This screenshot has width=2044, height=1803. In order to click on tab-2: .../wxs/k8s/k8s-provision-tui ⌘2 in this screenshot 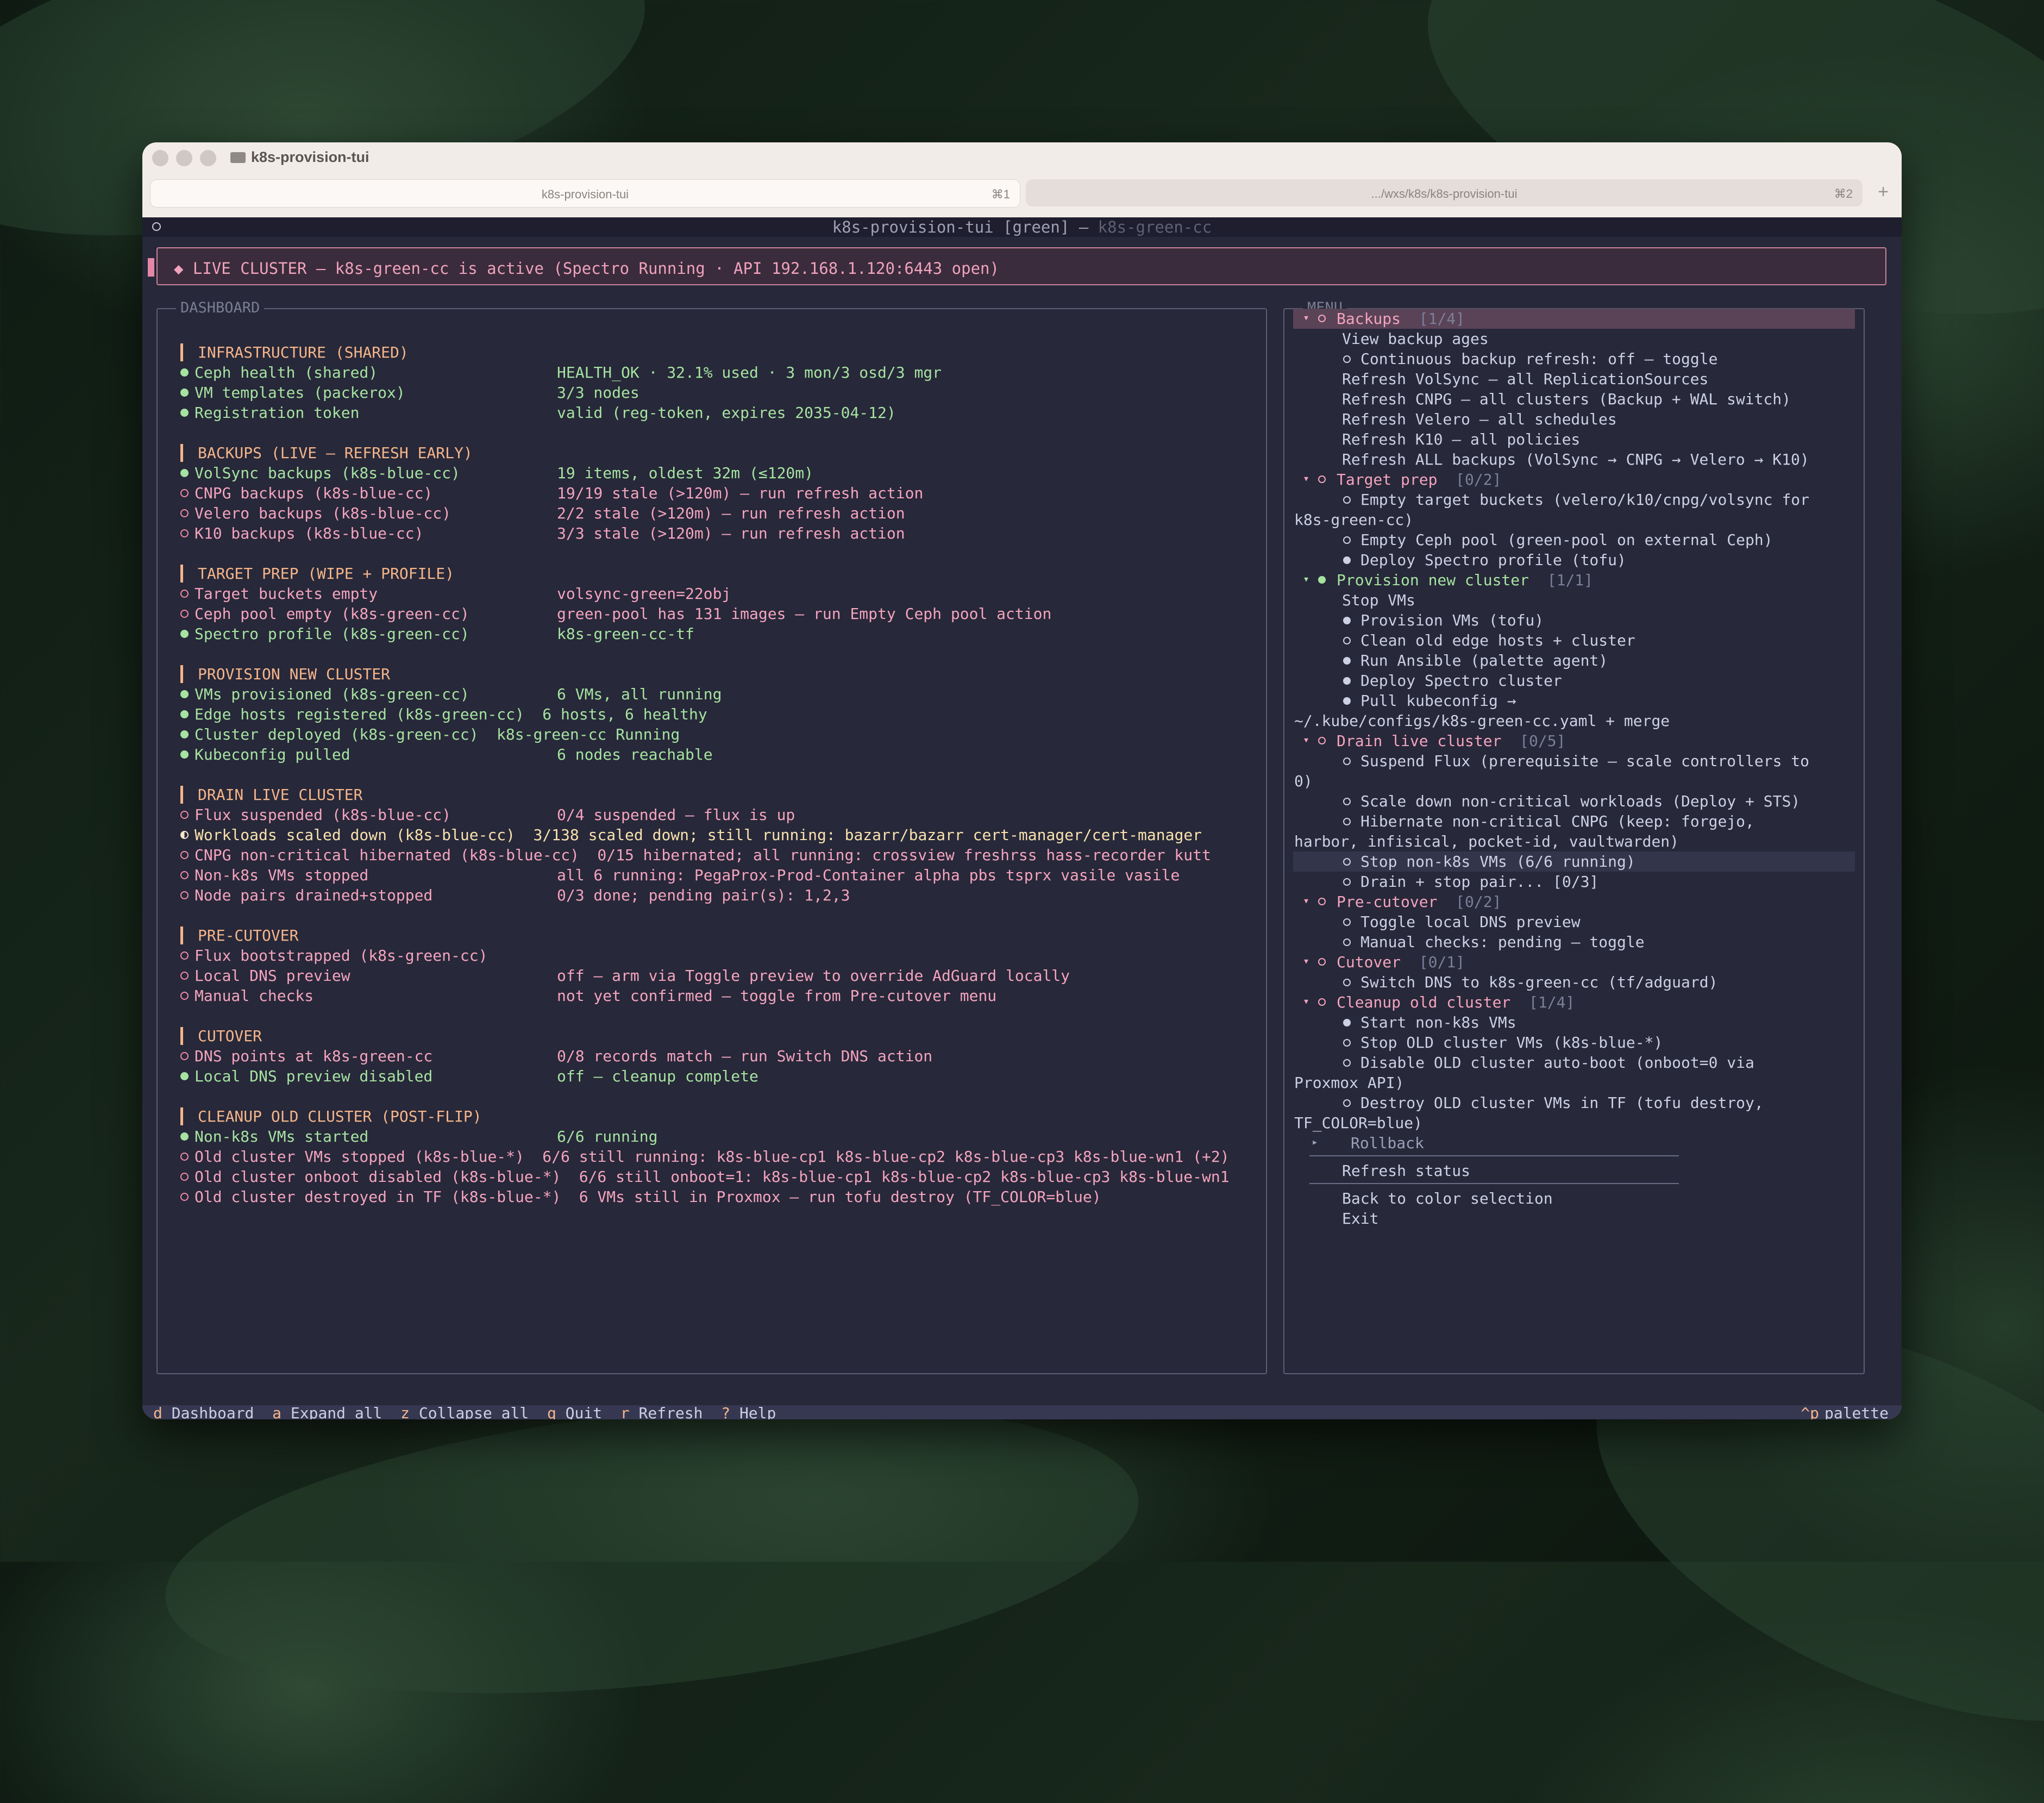, I will do `click(1444, 192)`.